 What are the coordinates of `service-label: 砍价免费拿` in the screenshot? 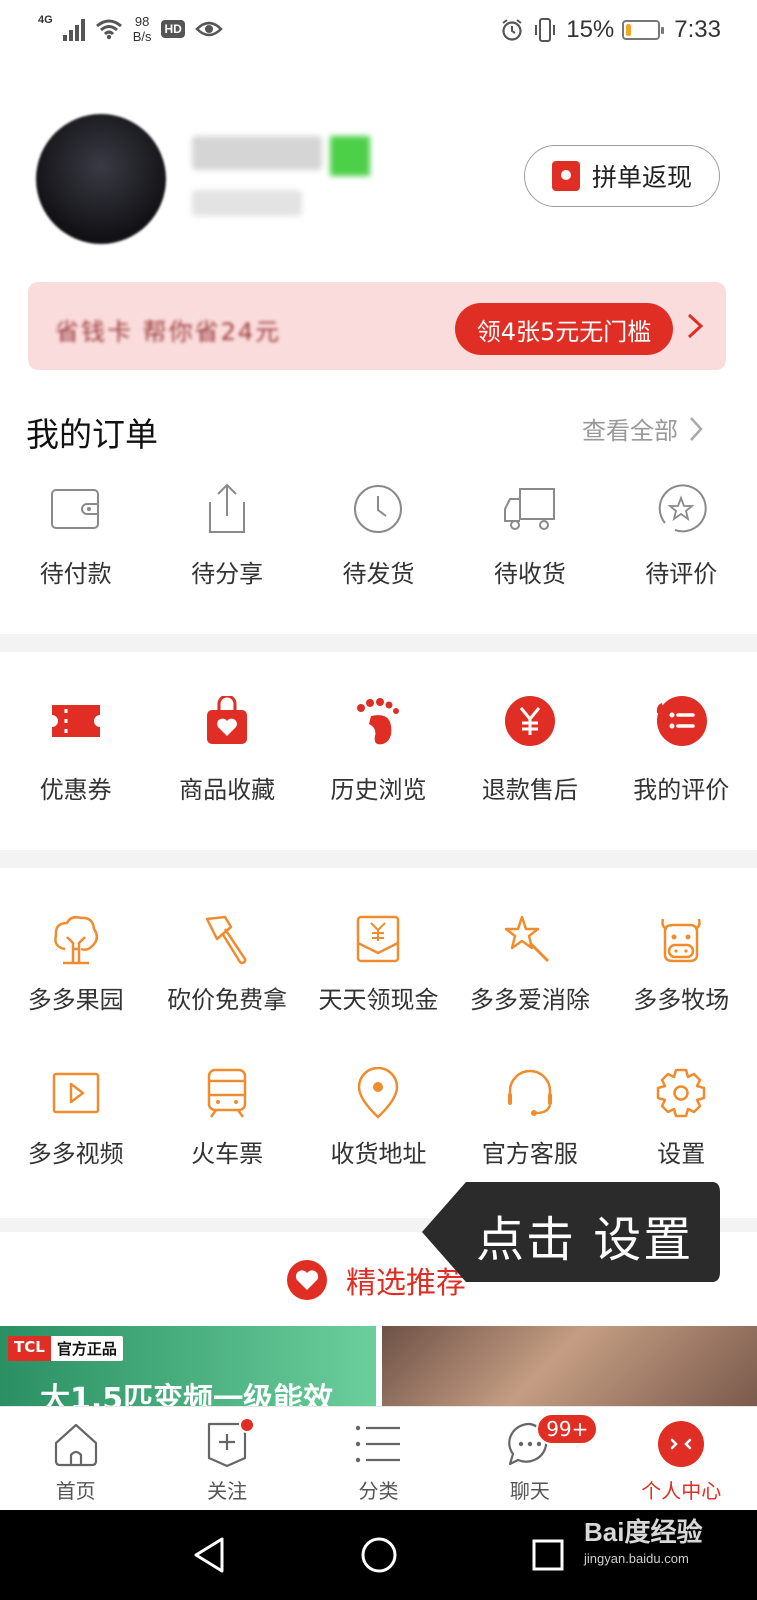 It's located at (227, 1000).